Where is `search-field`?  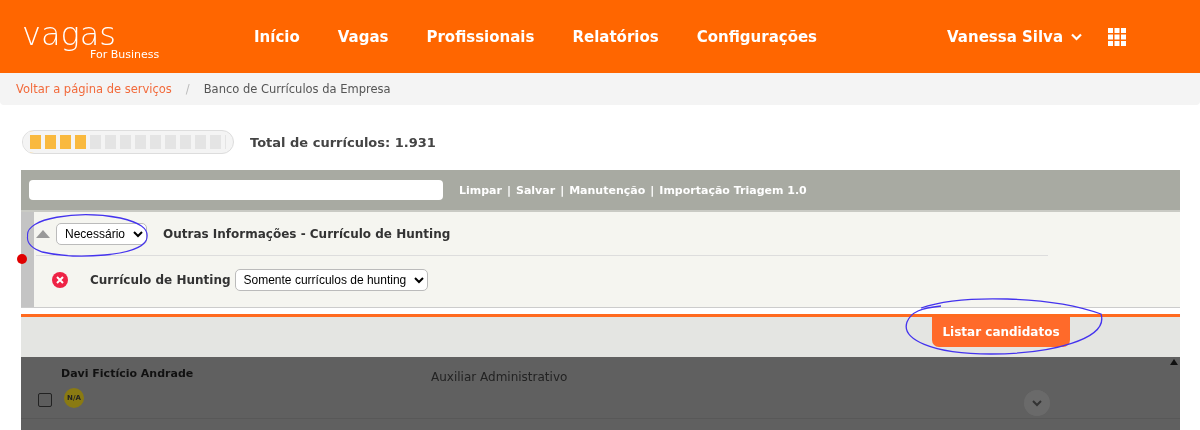
search-field is located at coordinates (236, 190).